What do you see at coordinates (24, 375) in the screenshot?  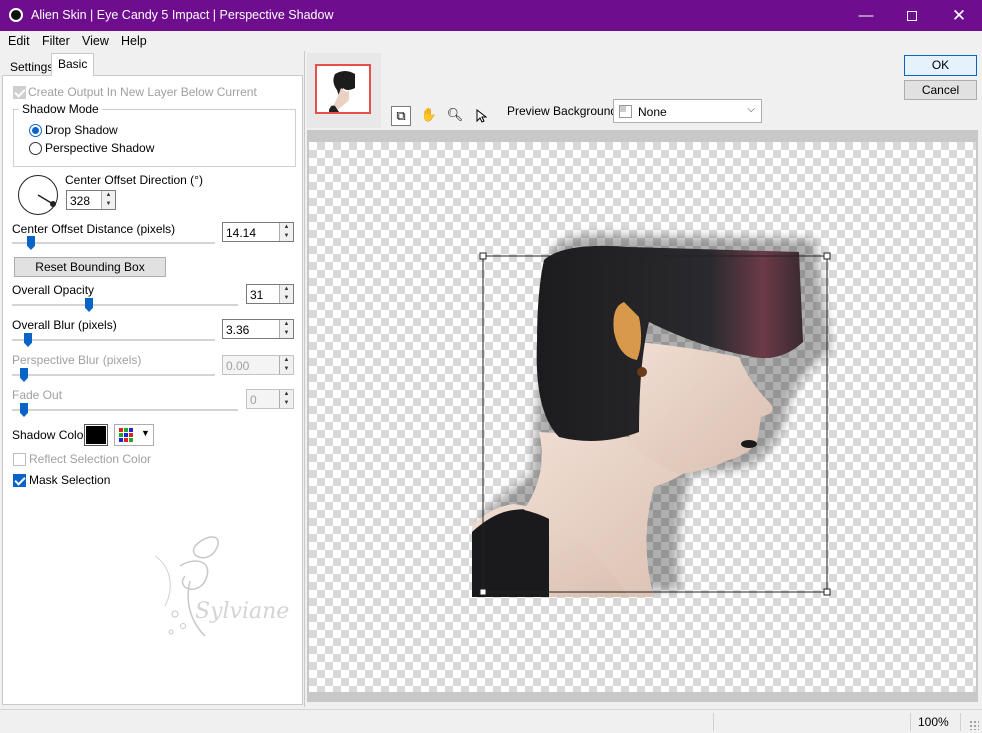 I see `perspective-blur-slider` at bounding box center [24, 375].